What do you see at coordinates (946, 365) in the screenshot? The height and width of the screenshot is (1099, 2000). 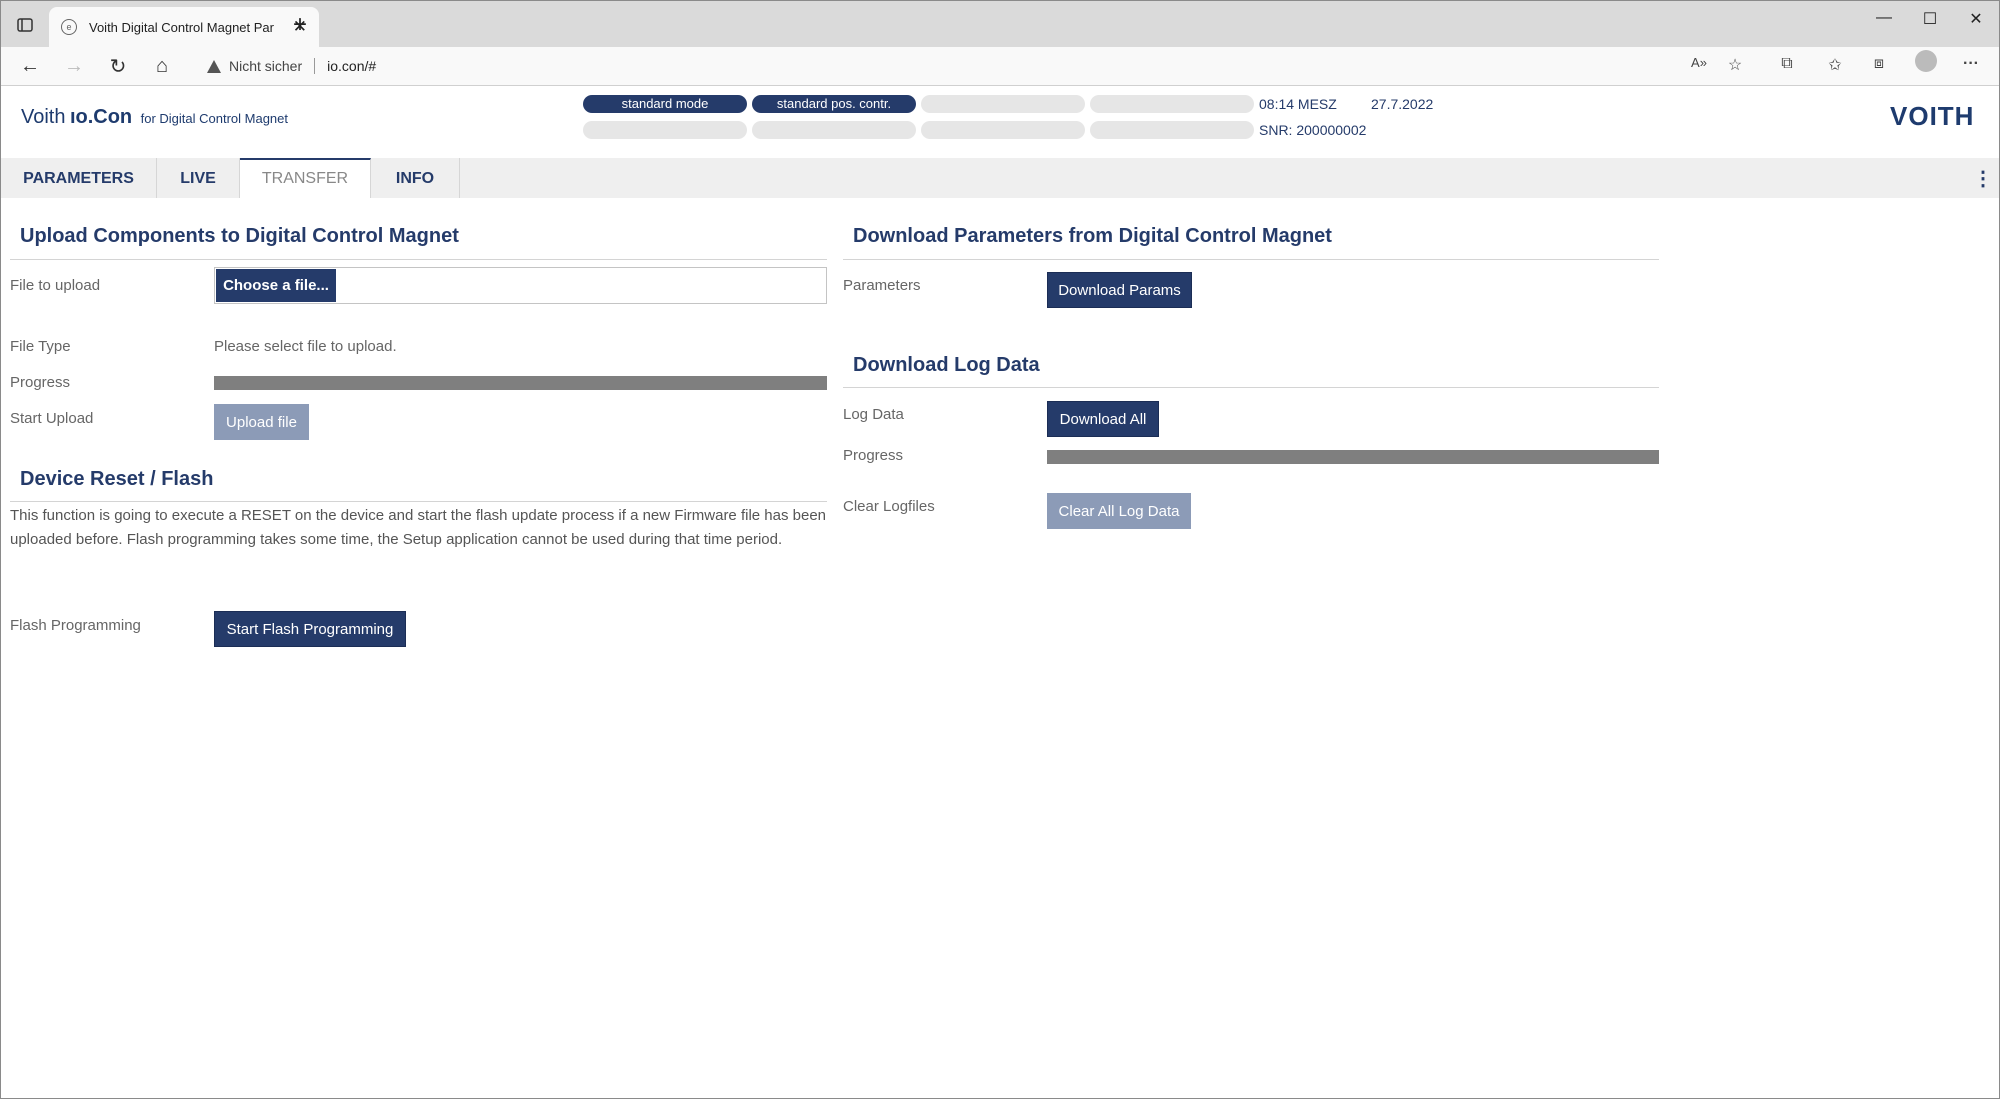 I see `download-log-title: Download Log Data` at bounding box center [946, 365].